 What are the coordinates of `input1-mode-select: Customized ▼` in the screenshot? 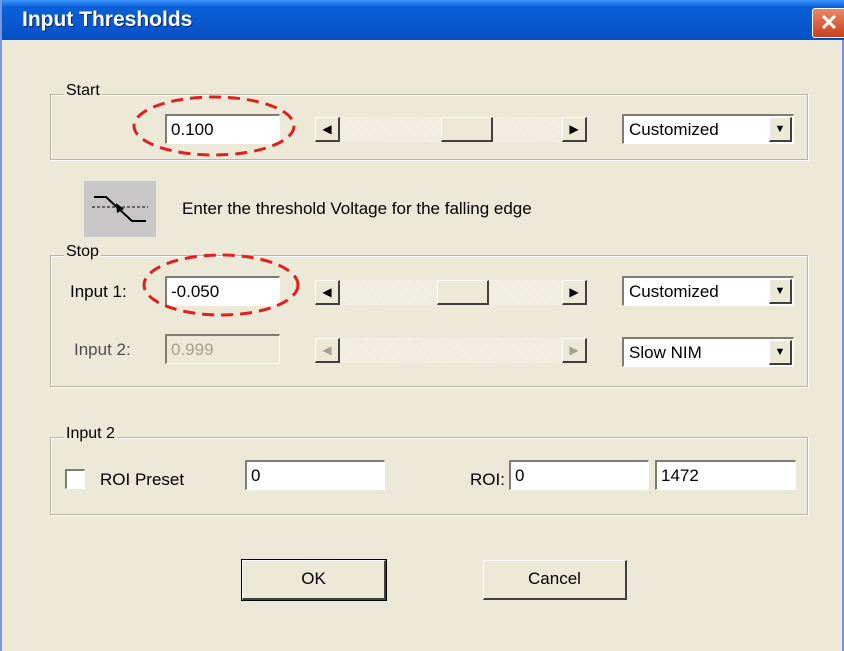 It's located at (708, 291).